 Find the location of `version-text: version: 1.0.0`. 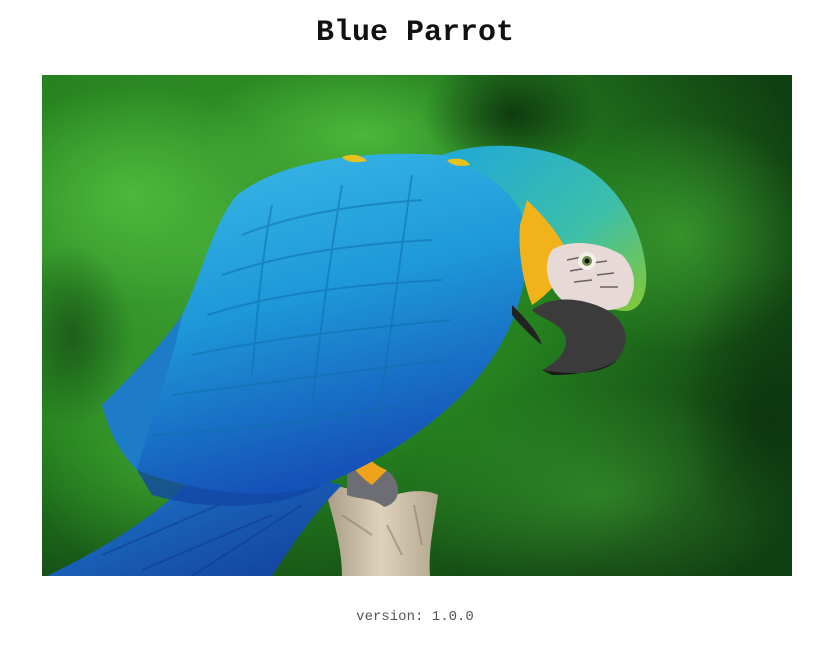

version-text: version: 1.0.0 is located at coordinates (415, 617).